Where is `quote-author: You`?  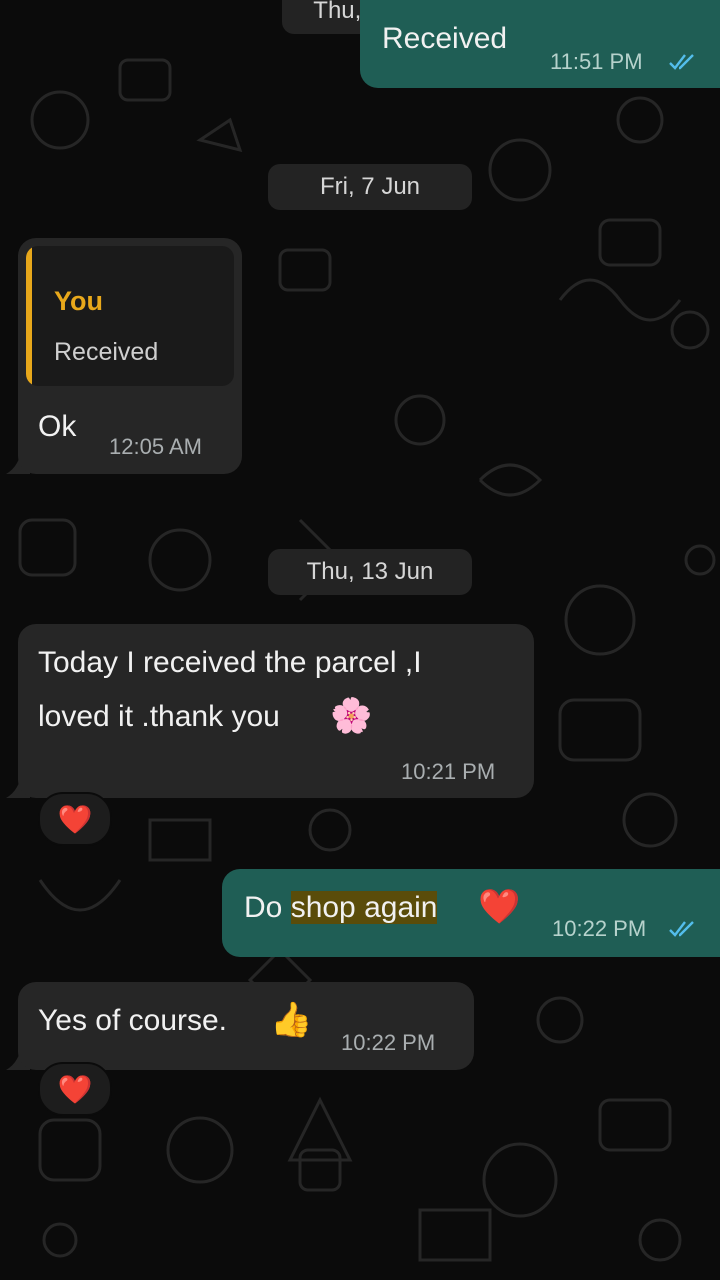 quote-author: You is located at coordinates (78, 301).